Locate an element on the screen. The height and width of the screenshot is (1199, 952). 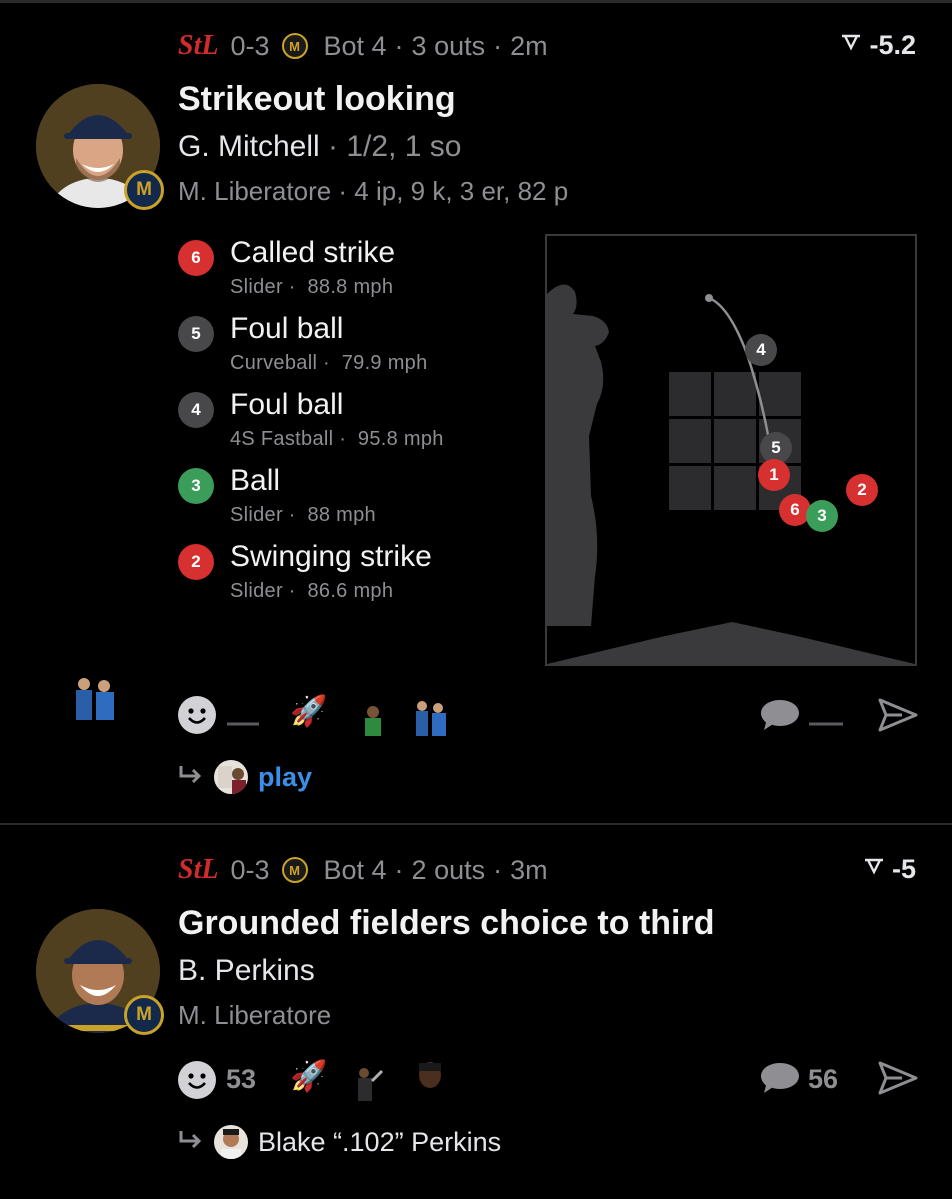
pitch-type: 4S Fastball is located at coordinates (282, 439).